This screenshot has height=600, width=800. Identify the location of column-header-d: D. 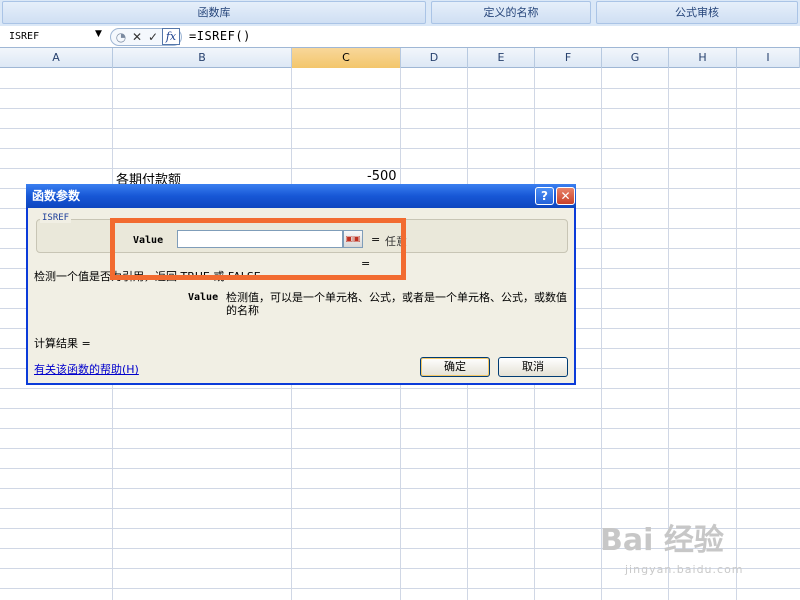
(434, 58).